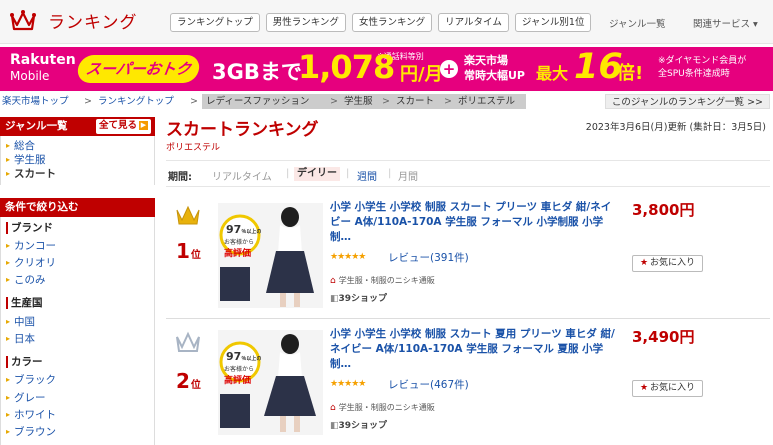 The height and width of the screenshot is (445, 773). What do you see at coordinates (428, 257) in the screenshot?
I see `review-link: レビュー(391件)` at bounding box center [428, 257].